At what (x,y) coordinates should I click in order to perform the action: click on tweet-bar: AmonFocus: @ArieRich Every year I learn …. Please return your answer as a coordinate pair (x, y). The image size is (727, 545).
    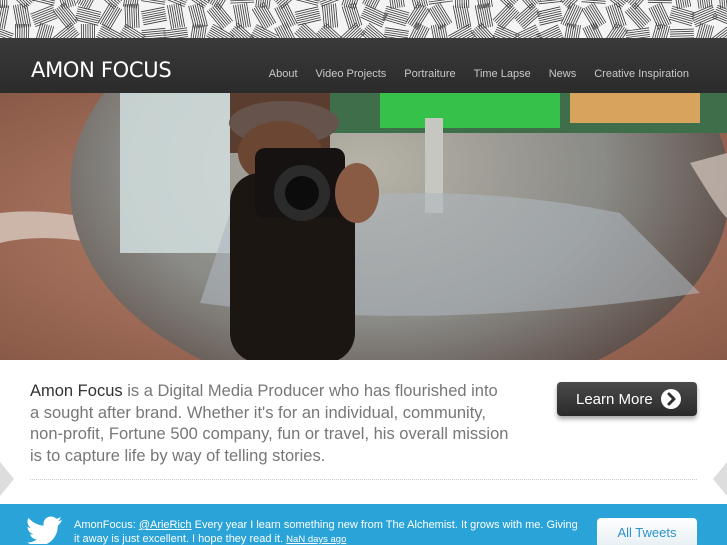
    Looking at the image, I should click on (363, 524).